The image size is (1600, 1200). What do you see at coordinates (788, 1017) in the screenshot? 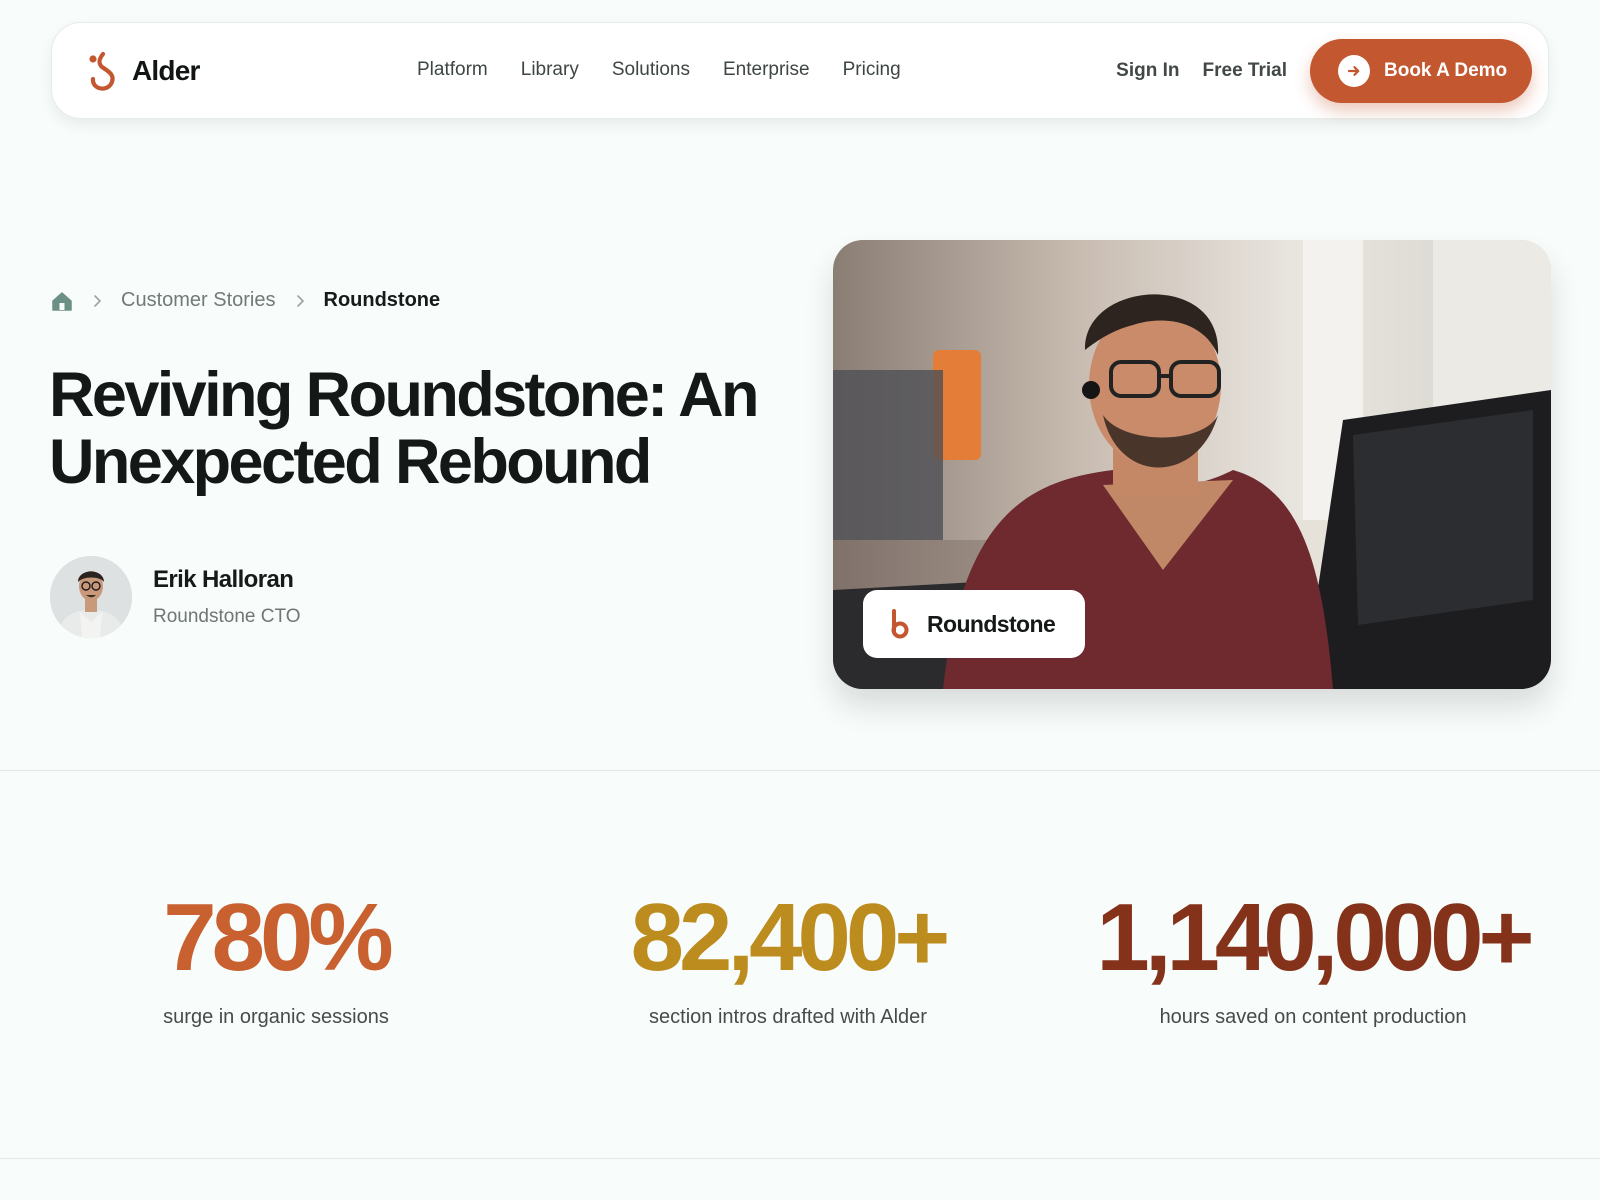
I see `stat-label: section intros drafted with Alder` at bounding box center [788, 1017].